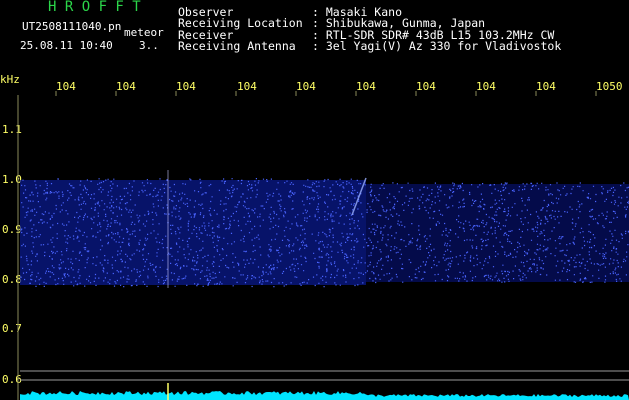  What do you see at coordinates (324, 395) in the screenshot?
I see `power-trace` at bounding box center [324, 395].